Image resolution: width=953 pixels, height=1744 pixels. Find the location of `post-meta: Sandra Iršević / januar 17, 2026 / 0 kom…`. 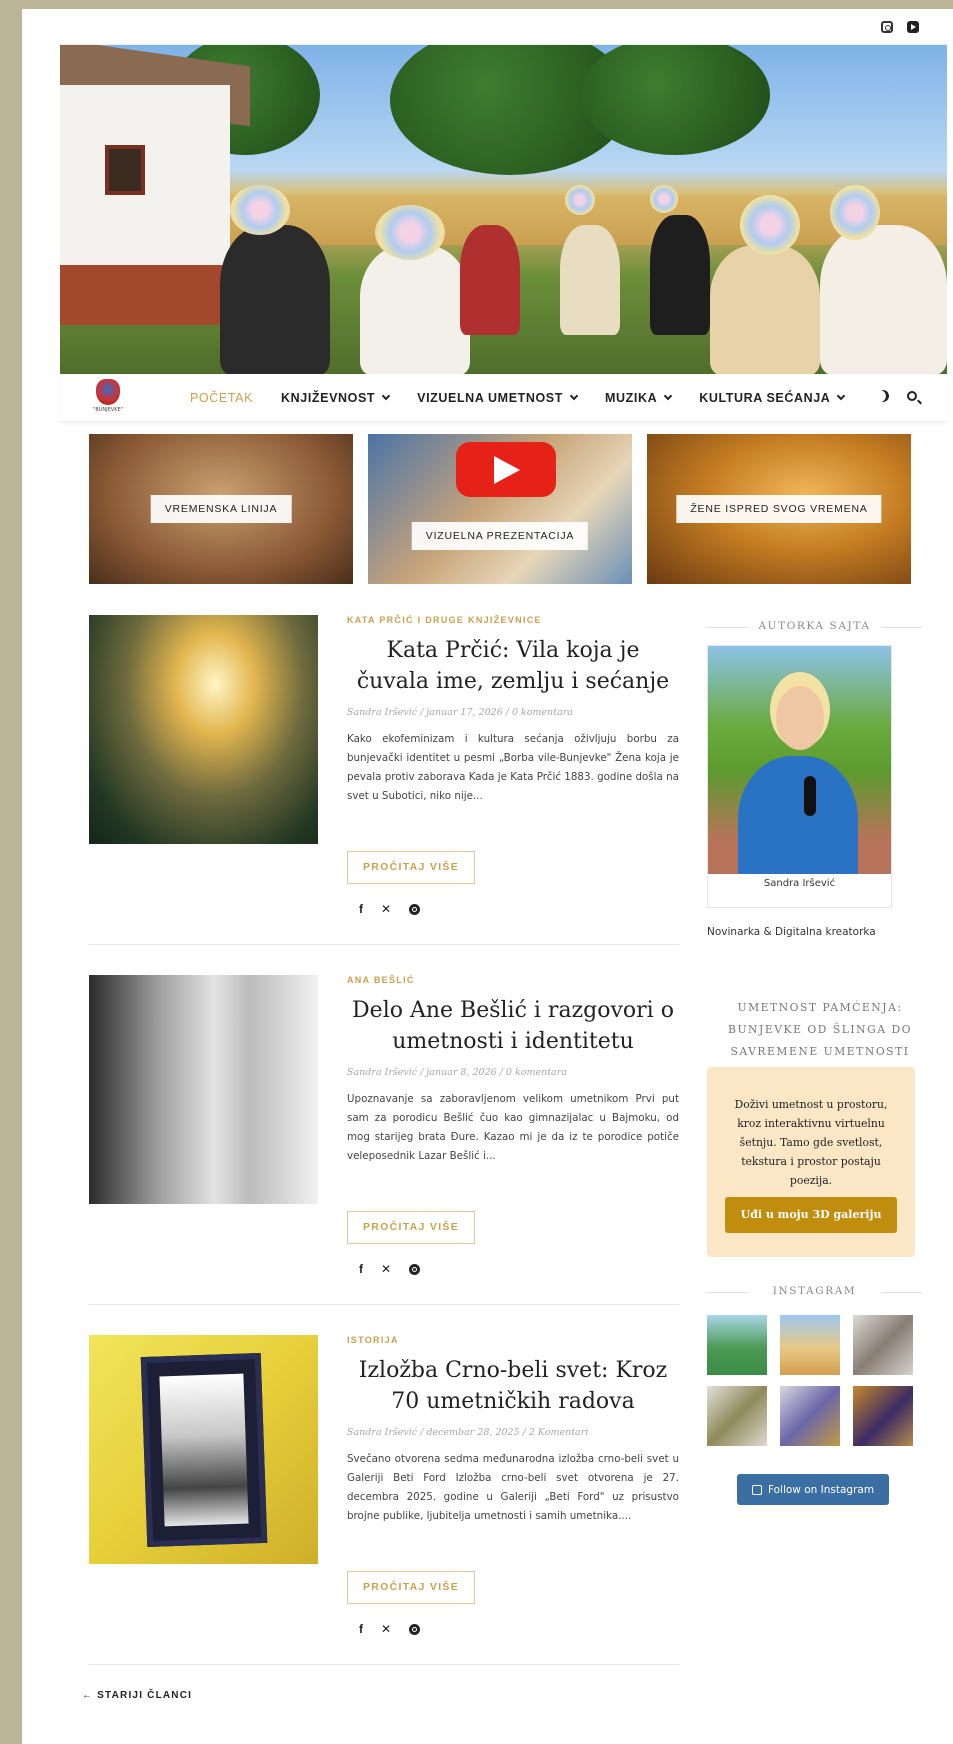

post-meta: Sandra Iršević / januar 17, 2026 / 0 kom… is located at coordinates (460, 712).